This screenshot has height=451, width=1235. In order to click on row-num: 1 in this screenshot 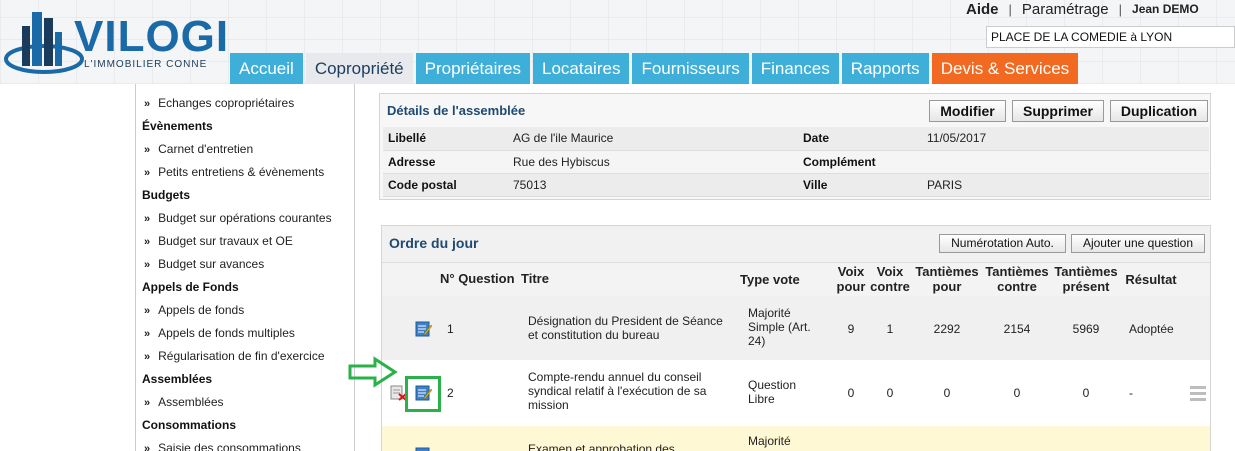, I will do `click(450, 329)`.